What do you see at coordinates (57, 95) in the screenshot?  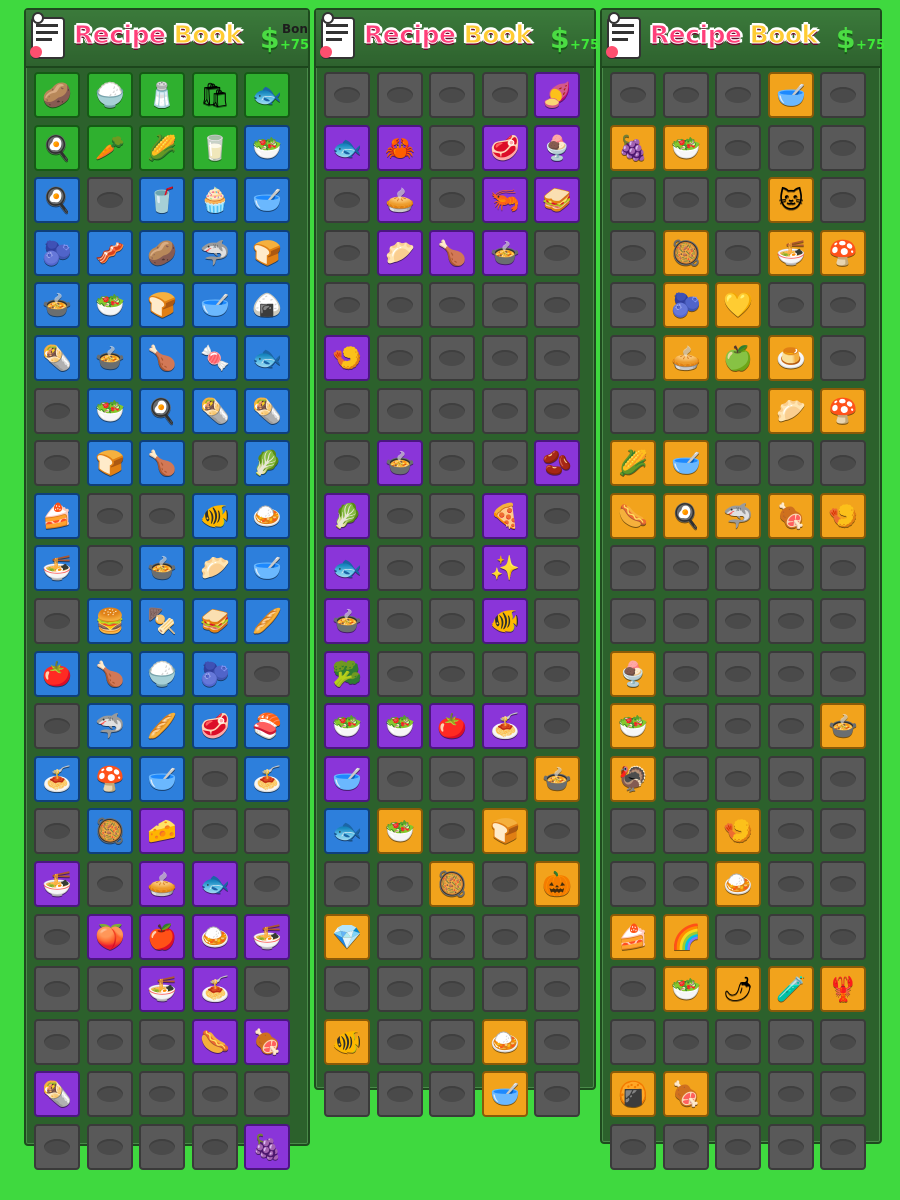 I see `recipe-slot-green: 🥔` at bounding box center [57, 95].